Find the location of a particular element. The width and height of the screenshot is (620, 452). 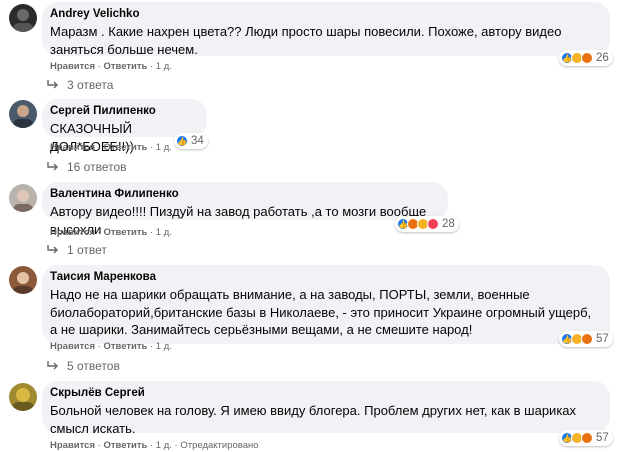

comment-author: Andrey Velichko is located at coordinates (325, 14).